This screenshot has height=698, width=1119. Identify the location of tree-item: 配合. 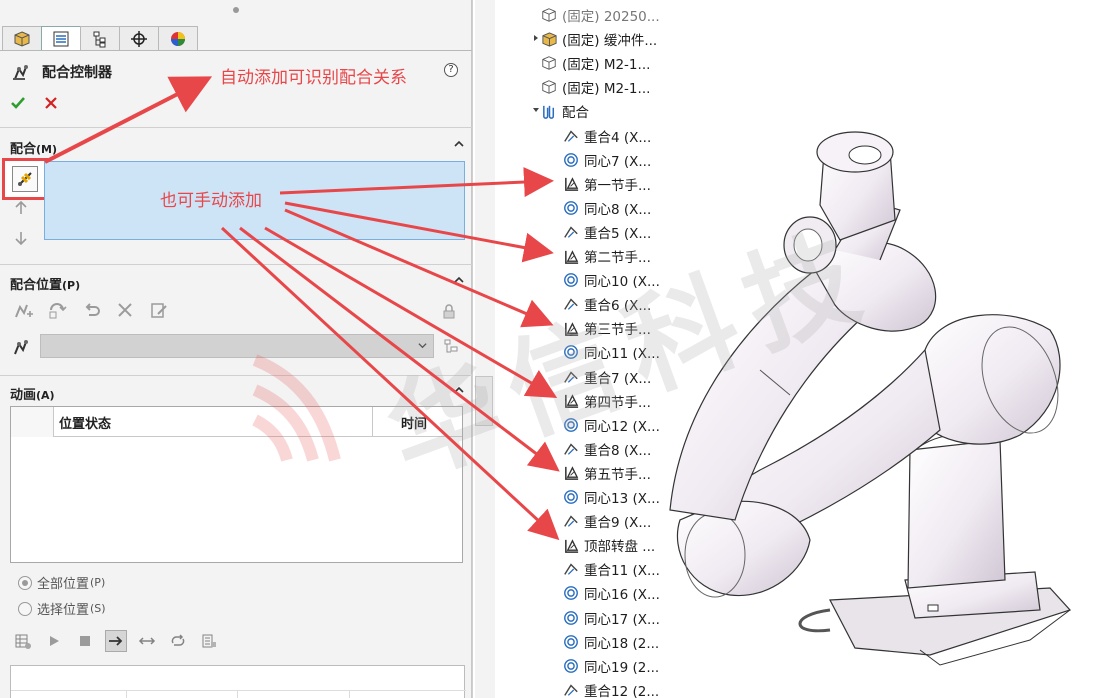
(561, 111).